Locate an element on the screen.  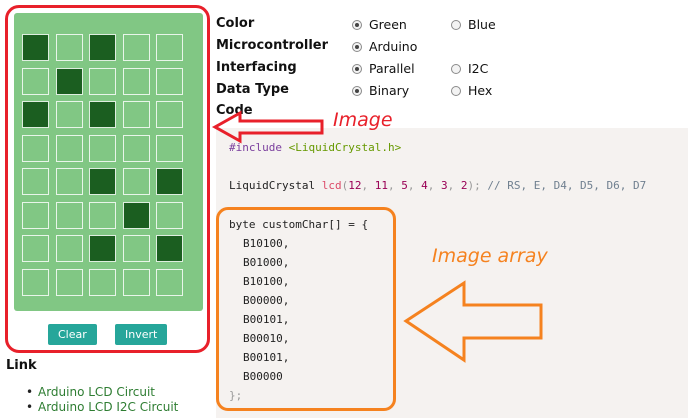
link-item: Arduino LCD I2C Circuit is located at coordinates (102, 407).